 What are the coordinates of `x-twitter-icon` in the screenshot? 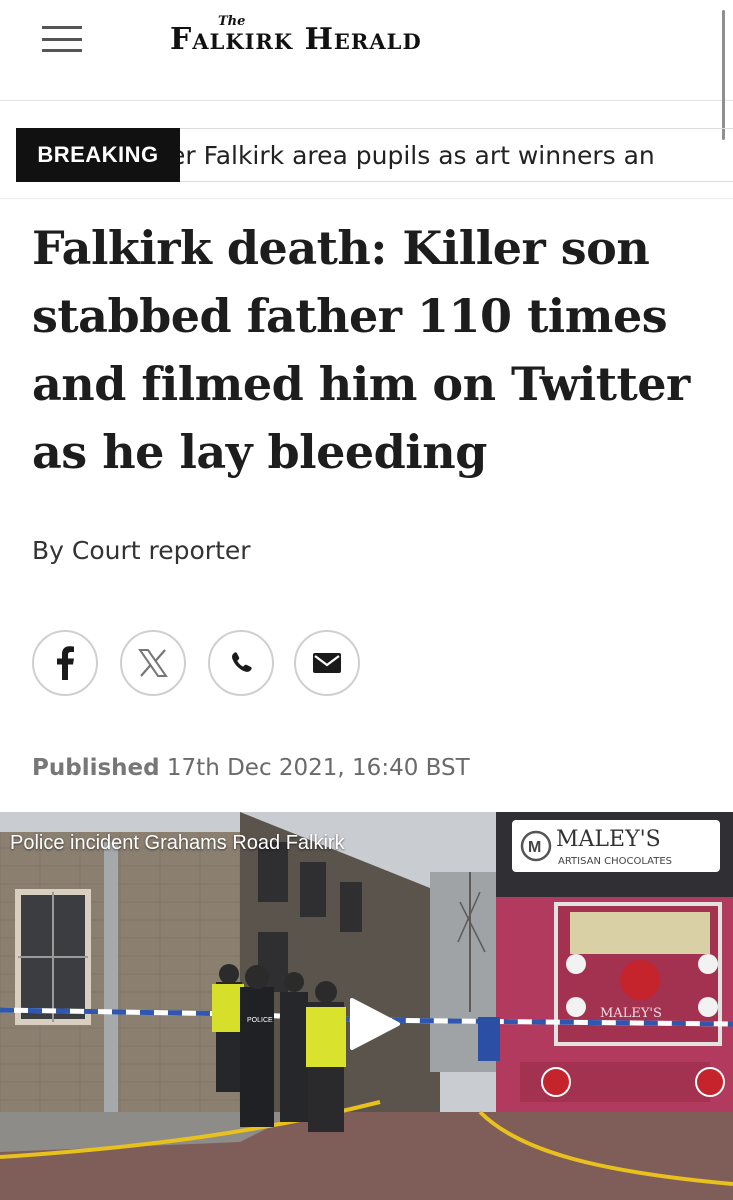 It's located at (153, 663).